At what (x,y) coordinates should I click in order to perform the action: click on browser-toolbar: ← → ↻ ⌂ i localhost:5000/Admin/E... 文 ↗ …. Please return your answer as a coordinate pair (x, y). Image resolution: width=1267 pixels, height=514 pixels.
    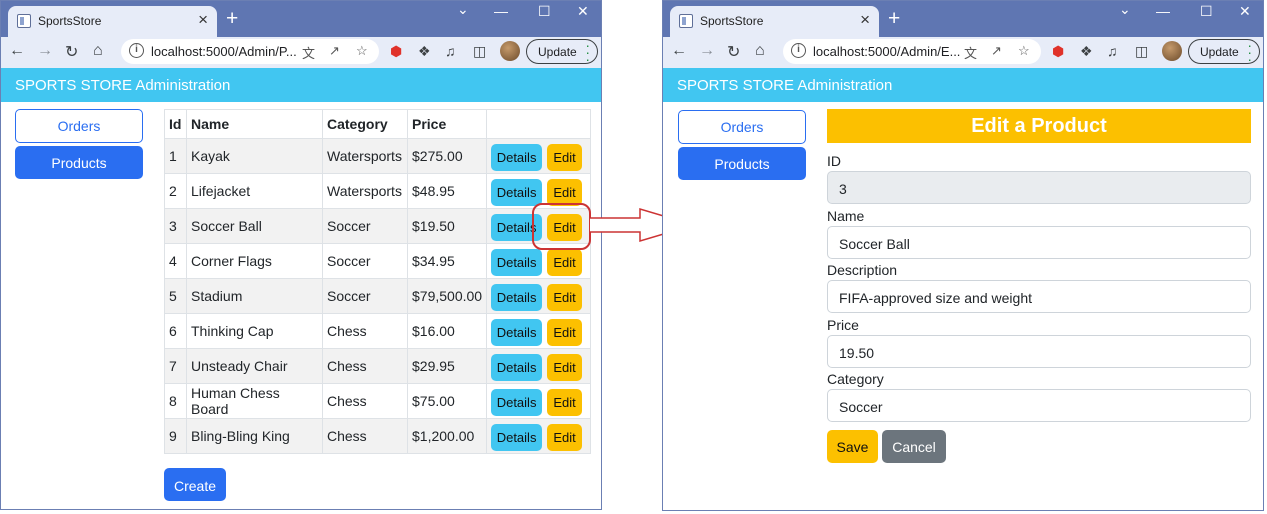
    Looking at the image, I should click on (963, 52).